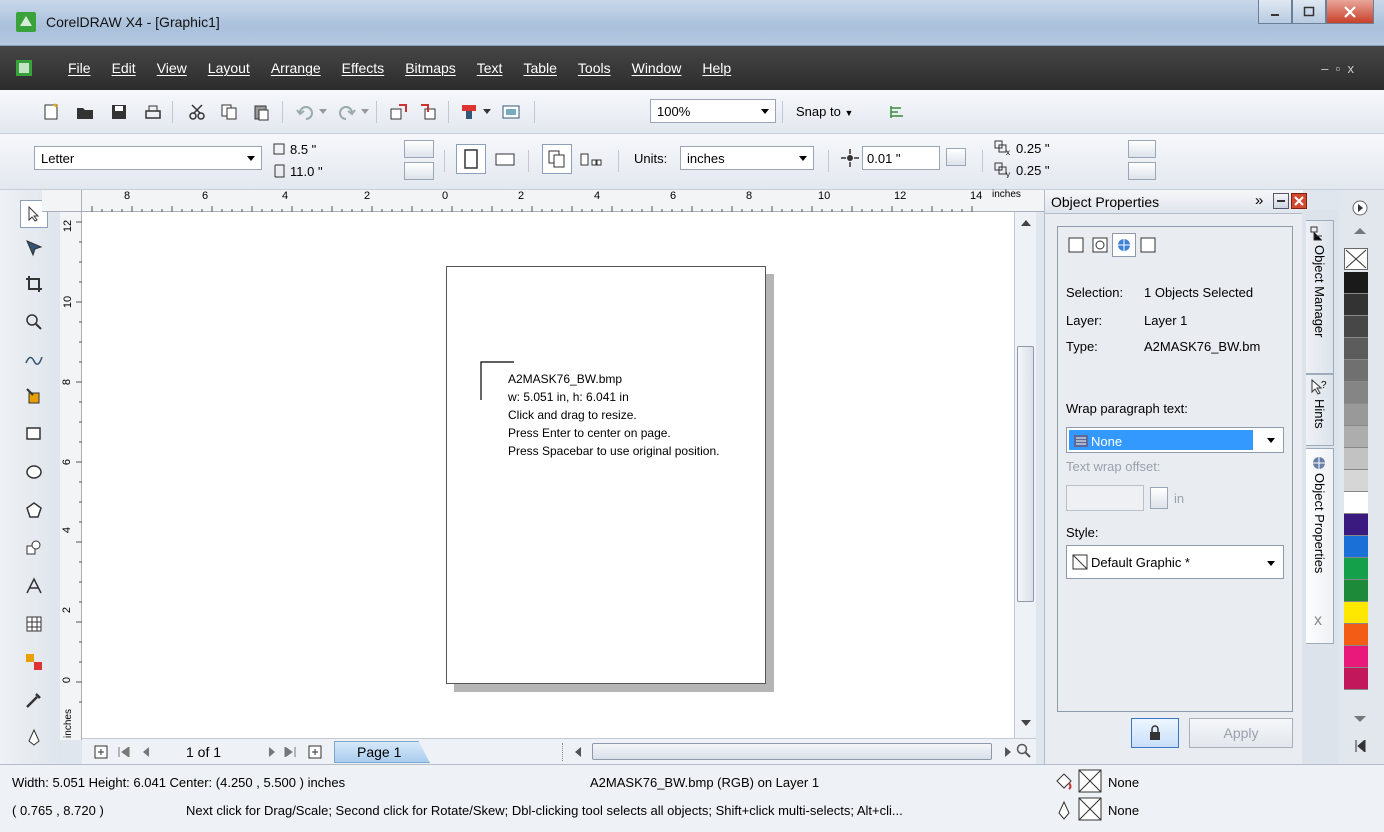 The height and width of the screenshot is (832, 1384). I want to click on text-wrap-offset-field, so click(1105, 498).